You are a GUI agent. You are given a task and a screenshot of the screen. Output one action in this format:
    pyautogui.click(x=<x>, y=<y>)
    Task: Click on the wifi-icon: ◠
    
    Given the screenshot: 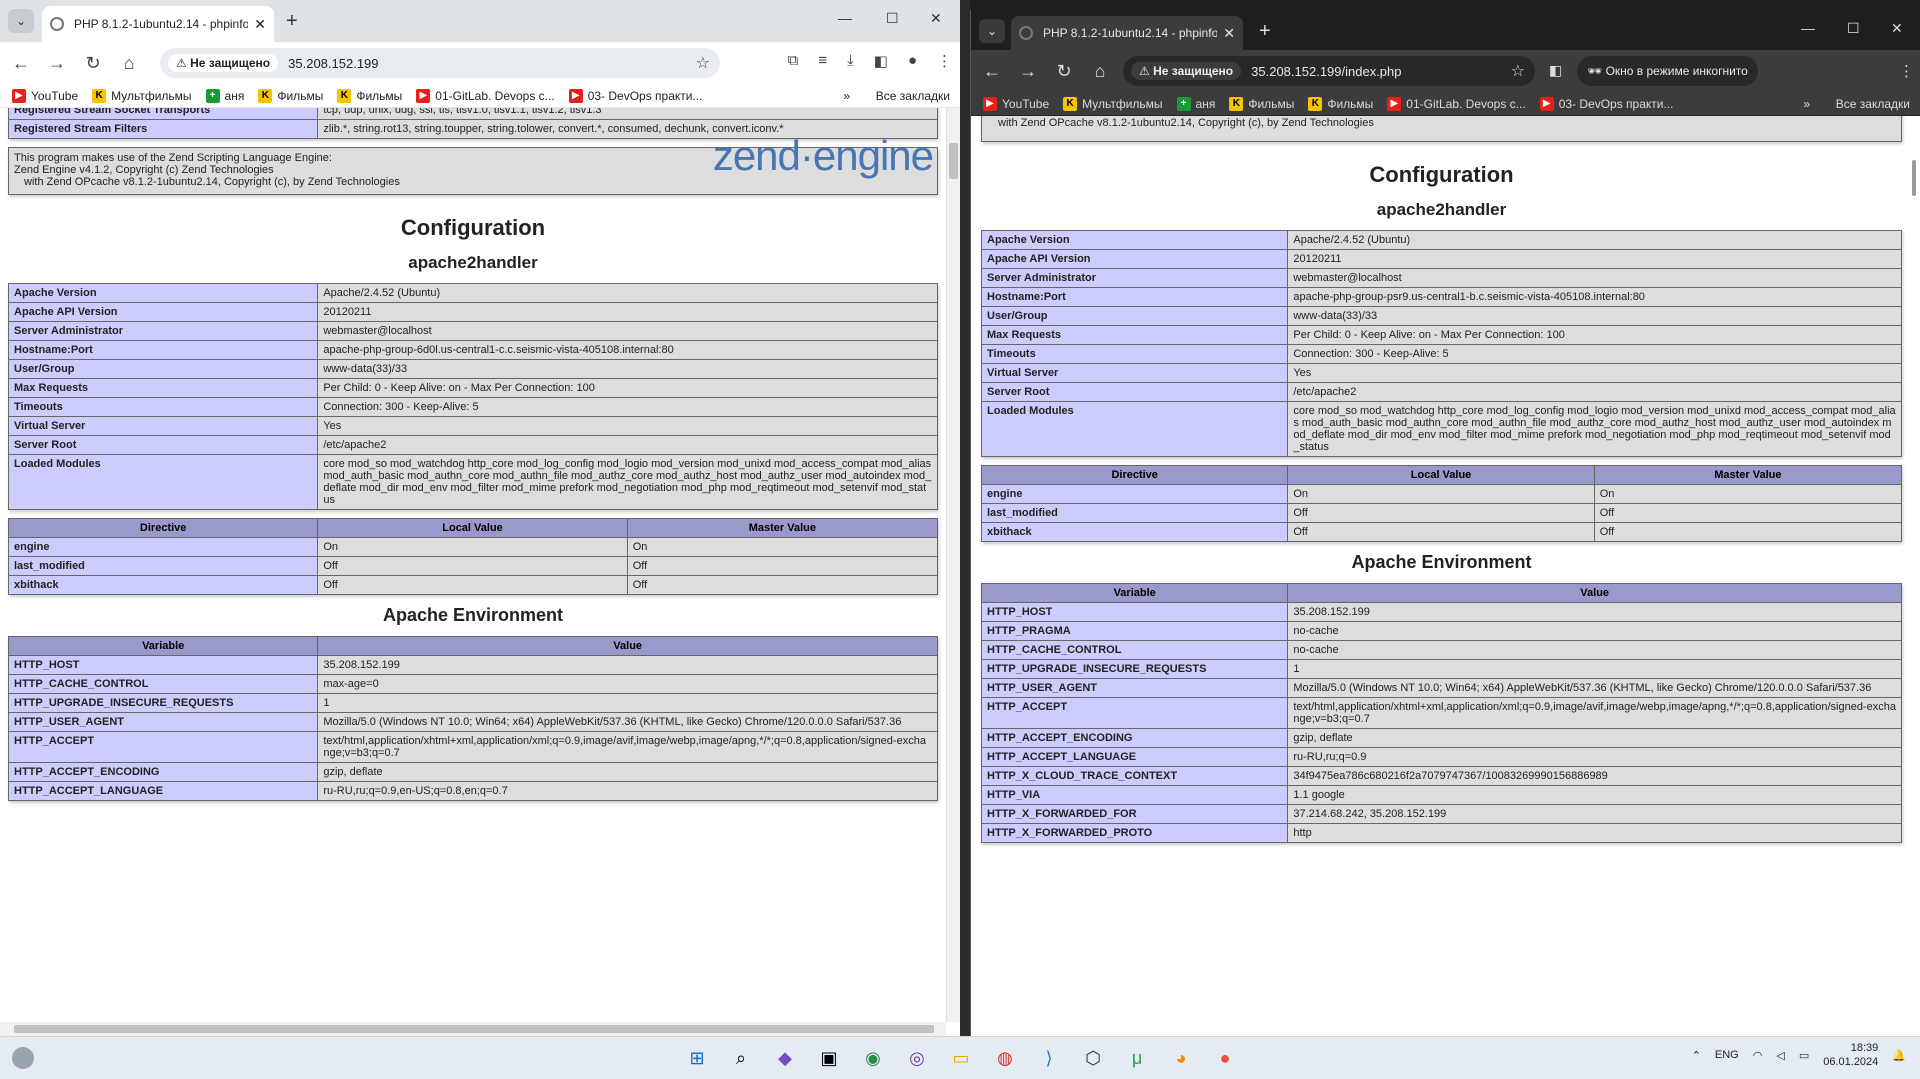 What is the action you would take?
    pyautogui.click(x=1758, y=1055)
    